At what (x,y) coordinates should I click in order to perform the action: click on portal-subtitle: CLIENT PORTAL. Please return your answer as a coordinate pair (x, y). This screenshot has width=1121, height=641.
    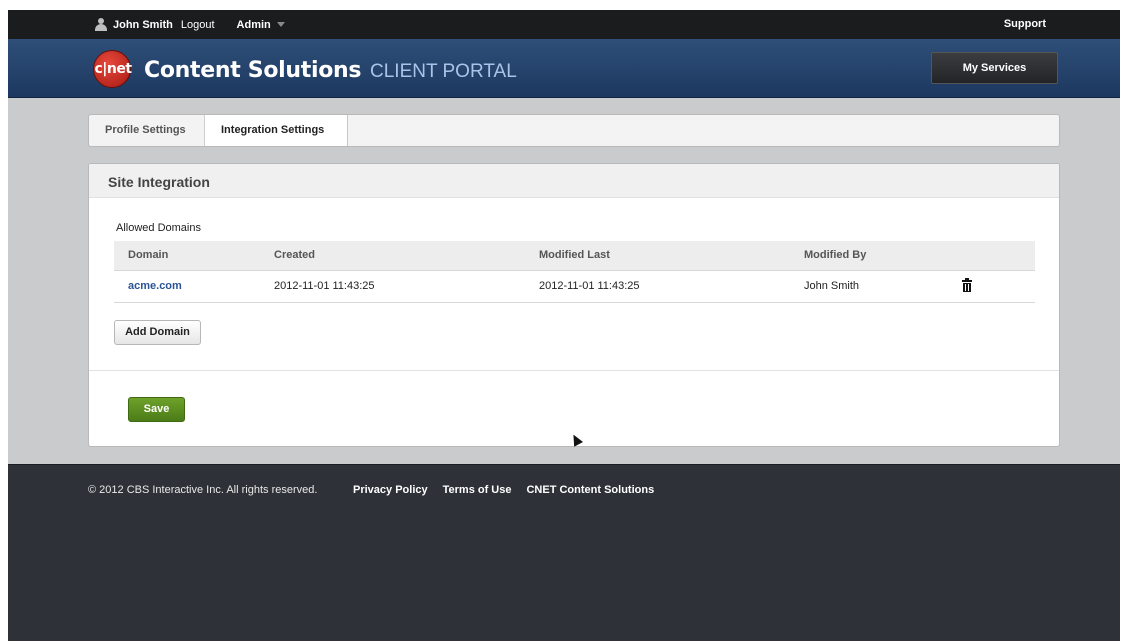
    Looking at the image, I should click on (443, 71).